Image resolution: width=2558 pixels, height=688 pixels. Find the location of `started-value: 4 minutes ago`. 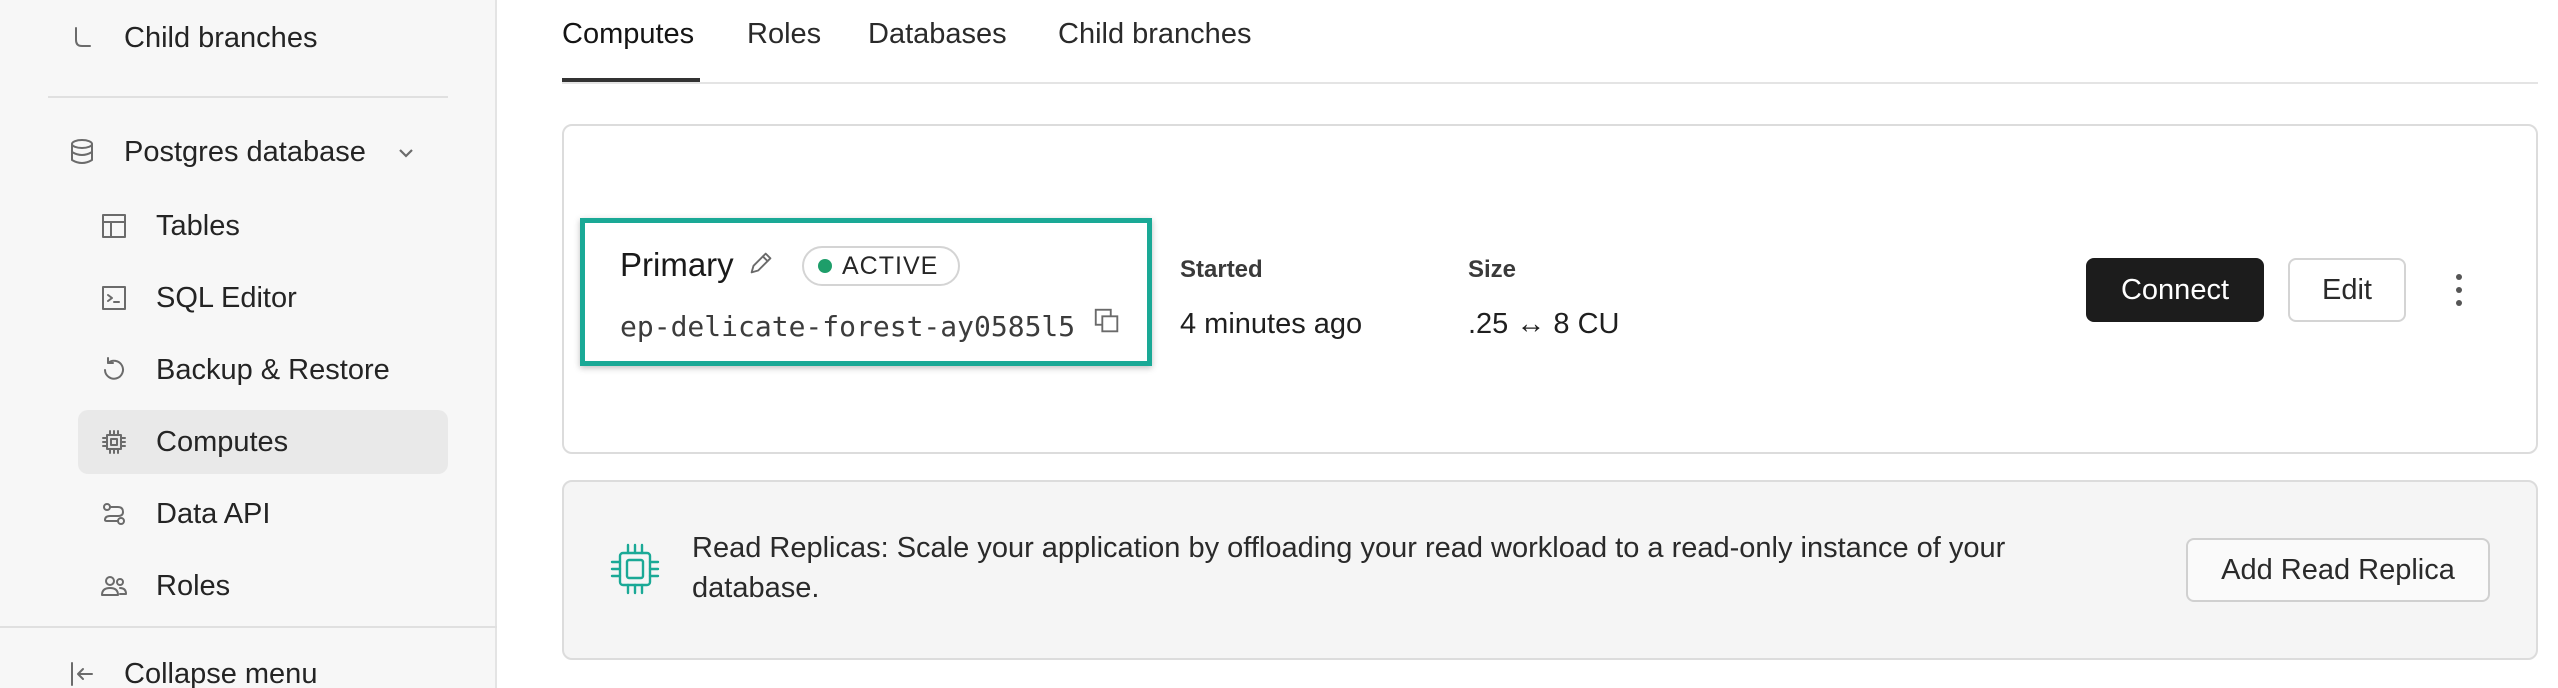

started-value: 4 minutes ago is located at coordinates (1271, 324).